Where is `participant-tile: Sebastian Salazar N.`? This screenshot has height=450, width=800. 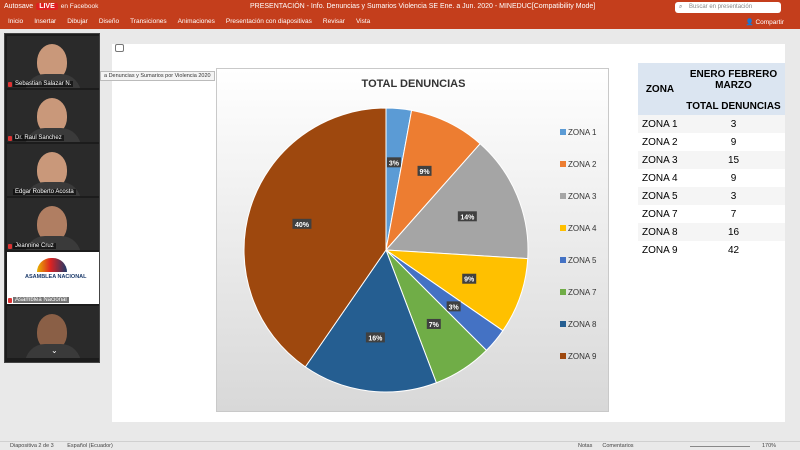
participant-tile: Sebastian Salazar N. is located at coordinates (53, 62).